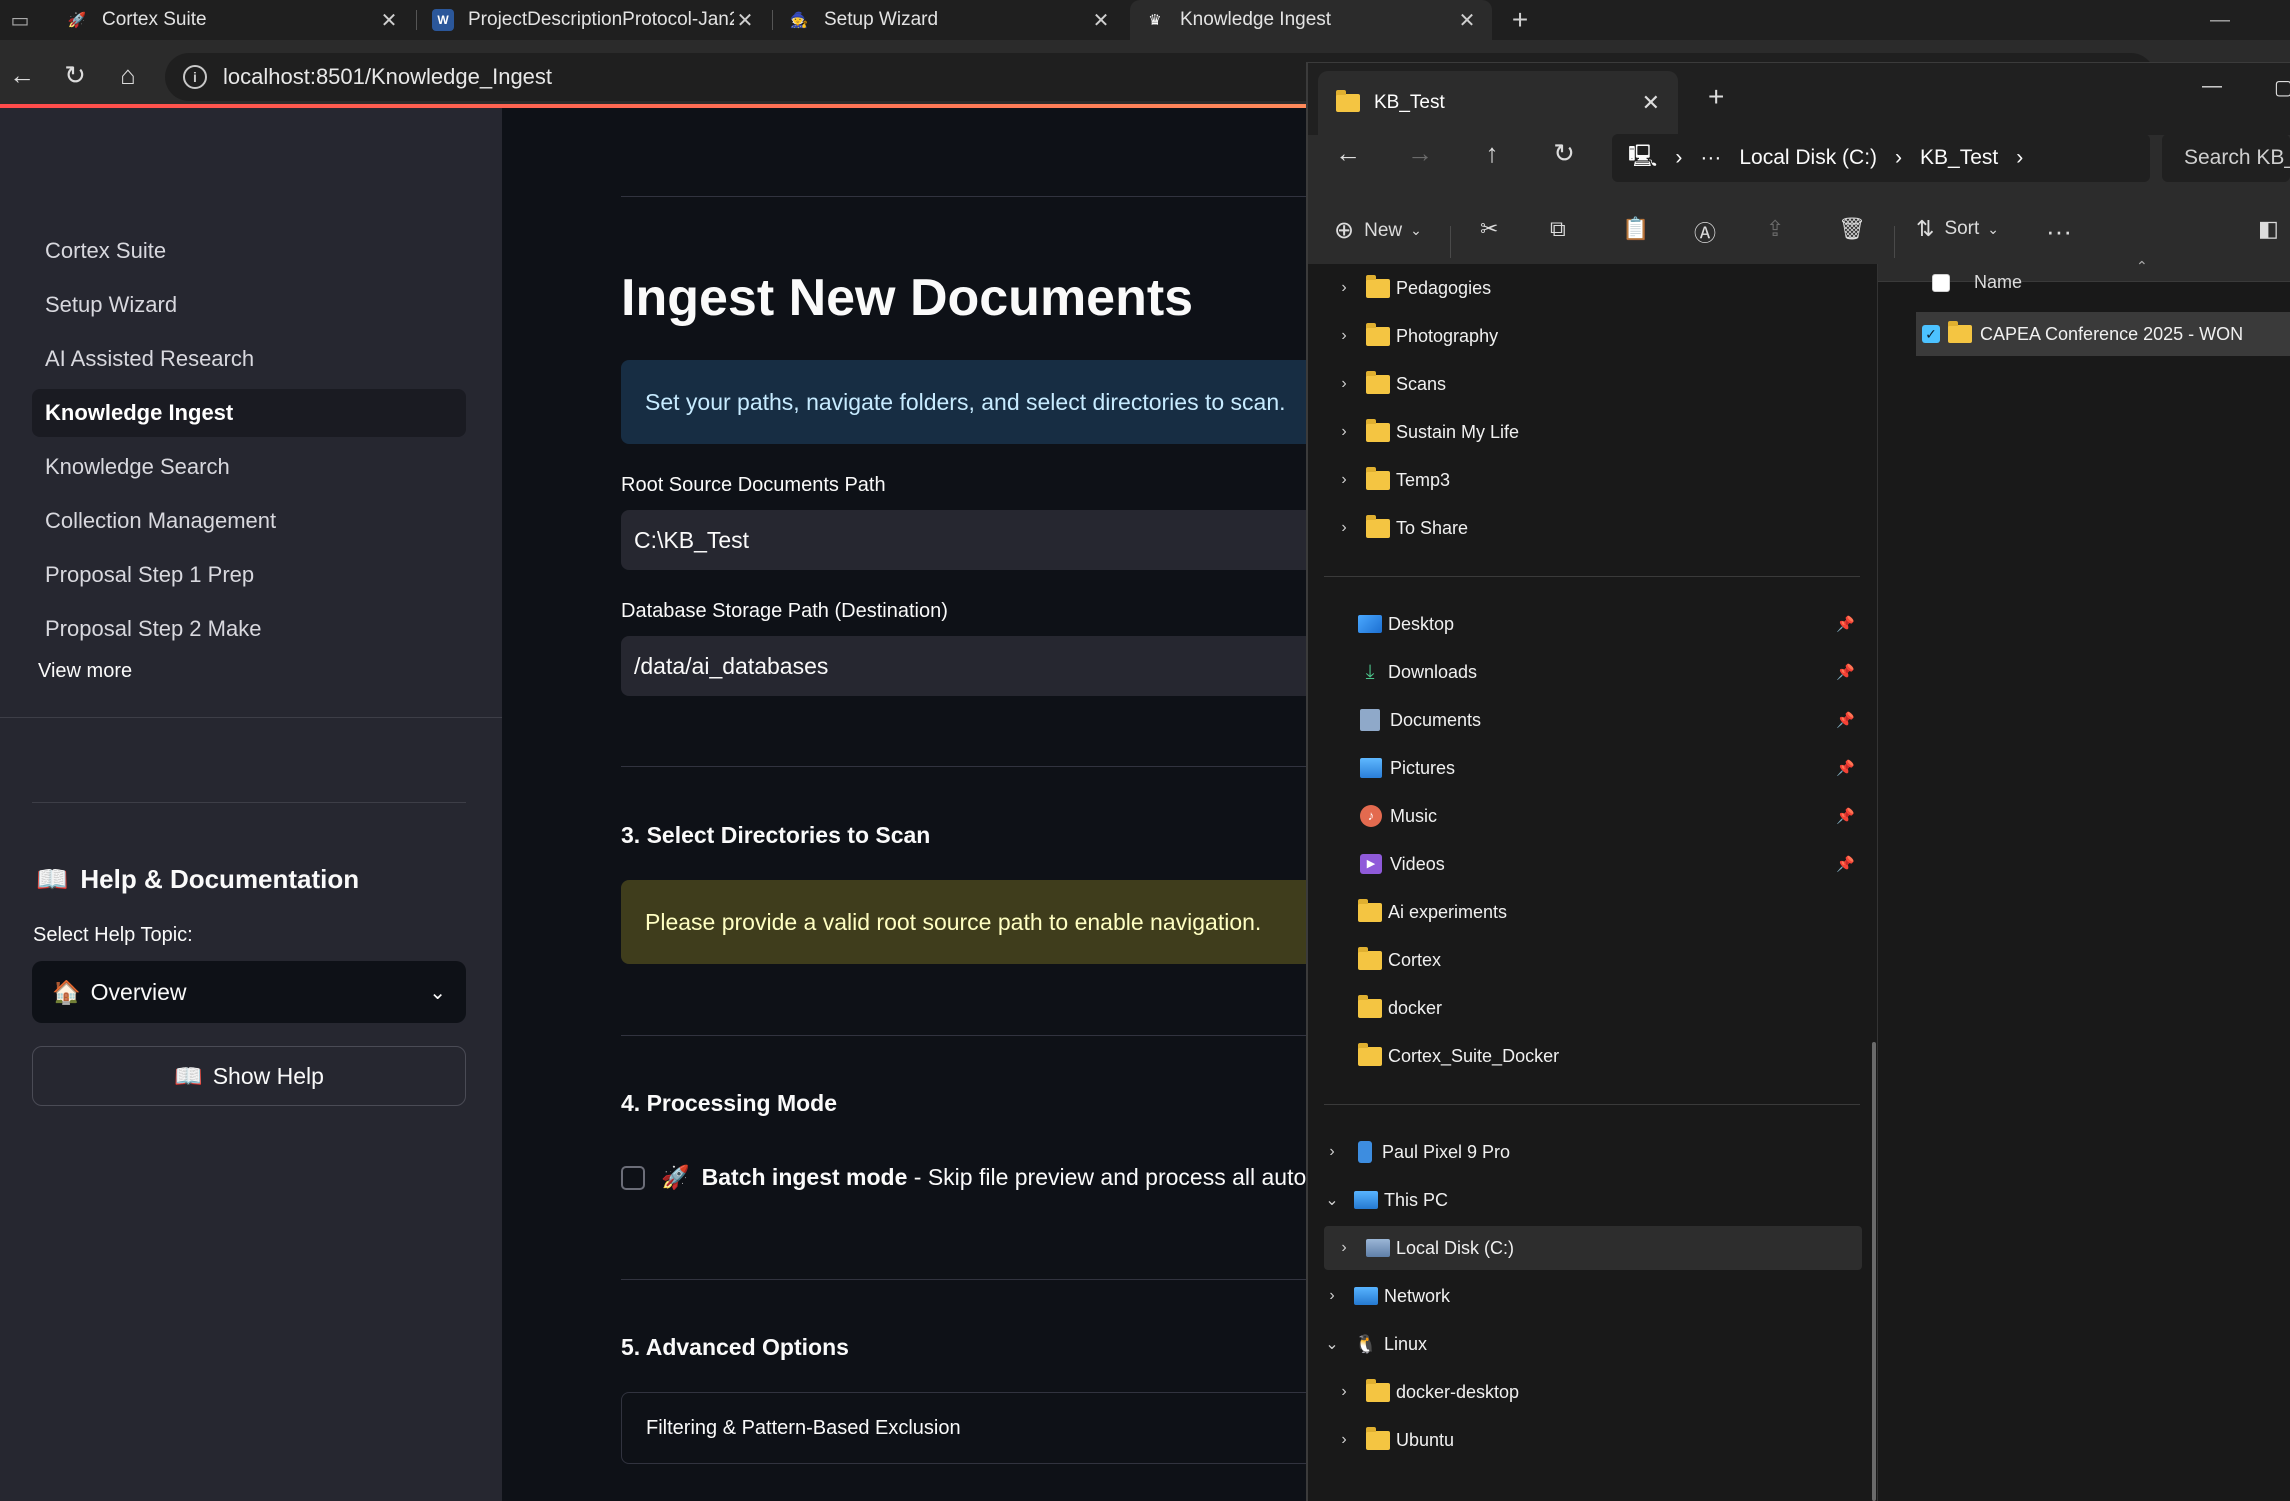 This screenshot has height=1501, width=2290. I want to click on show-help-button: 📖 Show Help, so click(249, 1076).